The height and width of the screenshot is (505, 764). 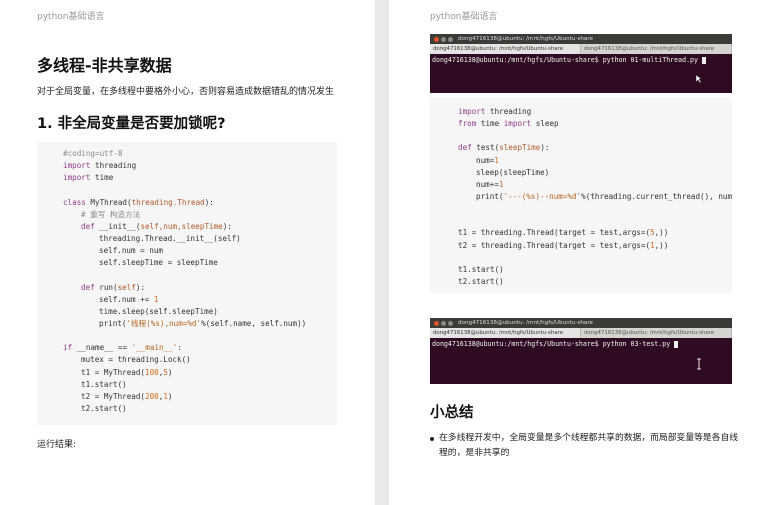 I want to click on code-token: self,num,sleepTime, so click(x=181, y=226).